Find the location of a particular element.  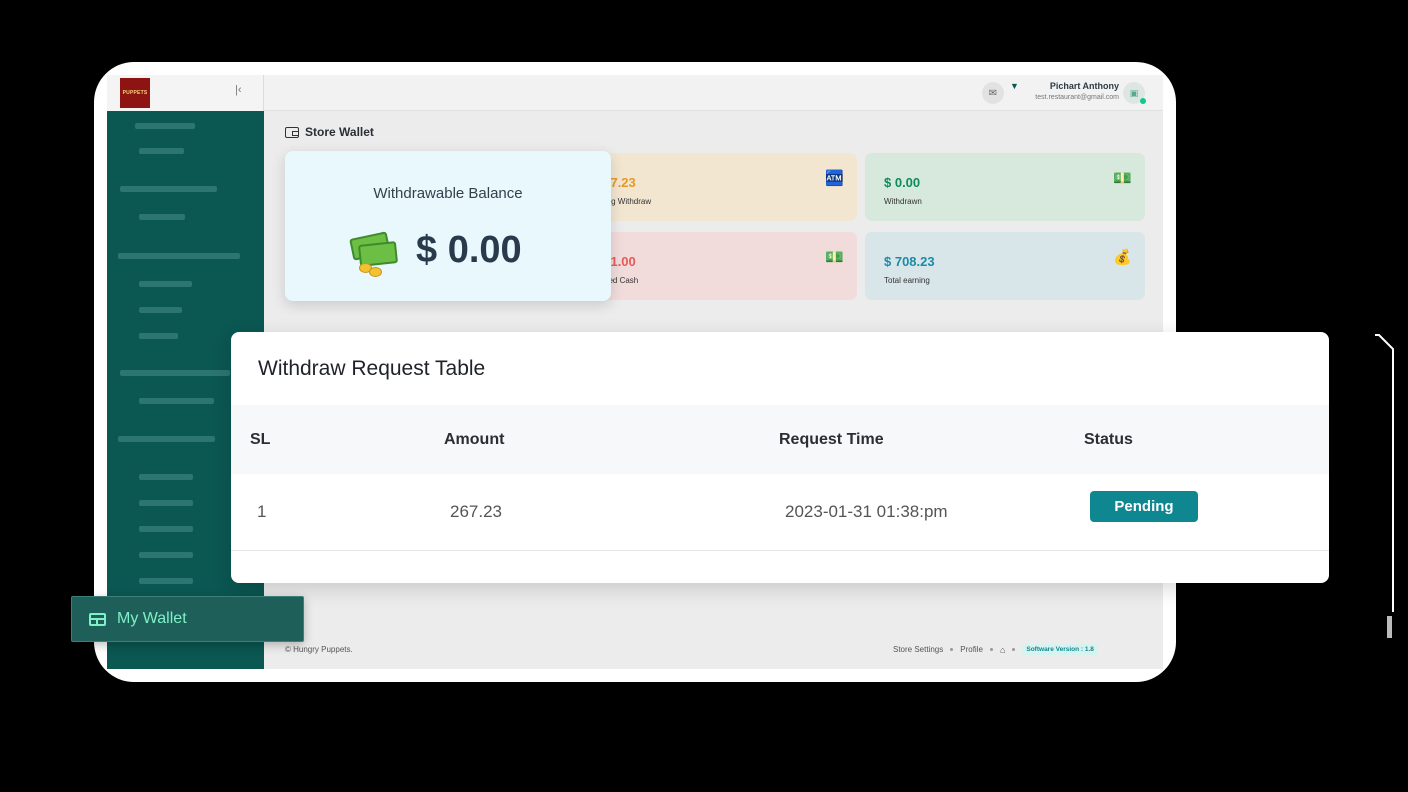

message-icon: ✉ is located at coordinates (993, 93).